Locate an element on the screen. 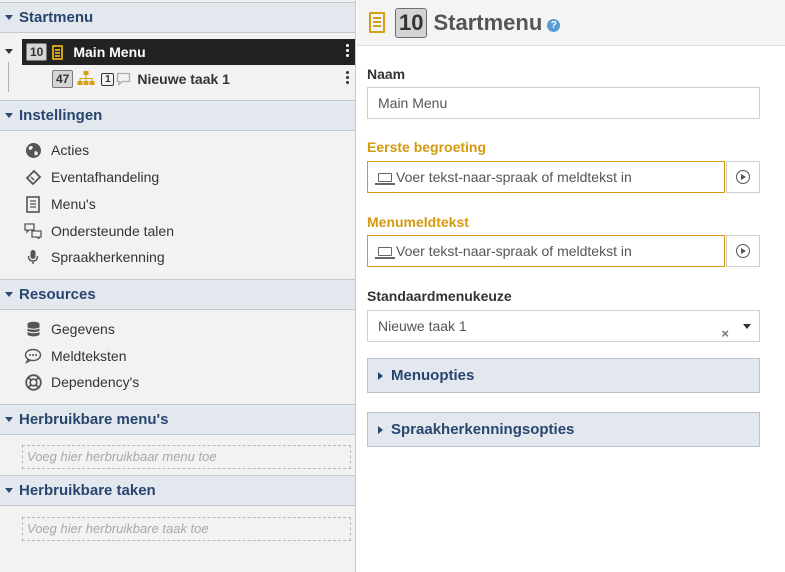  resources-item-dependencys: Dependency's is located at coordinates (81, 382).